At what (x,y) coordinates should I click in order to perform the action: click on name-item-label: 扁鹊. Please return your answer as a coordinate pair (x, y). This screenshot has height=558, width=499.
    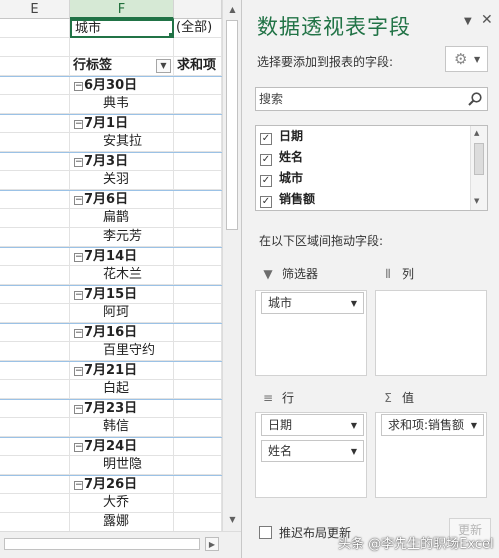
    Looking at the image, I should click on (122, 218).